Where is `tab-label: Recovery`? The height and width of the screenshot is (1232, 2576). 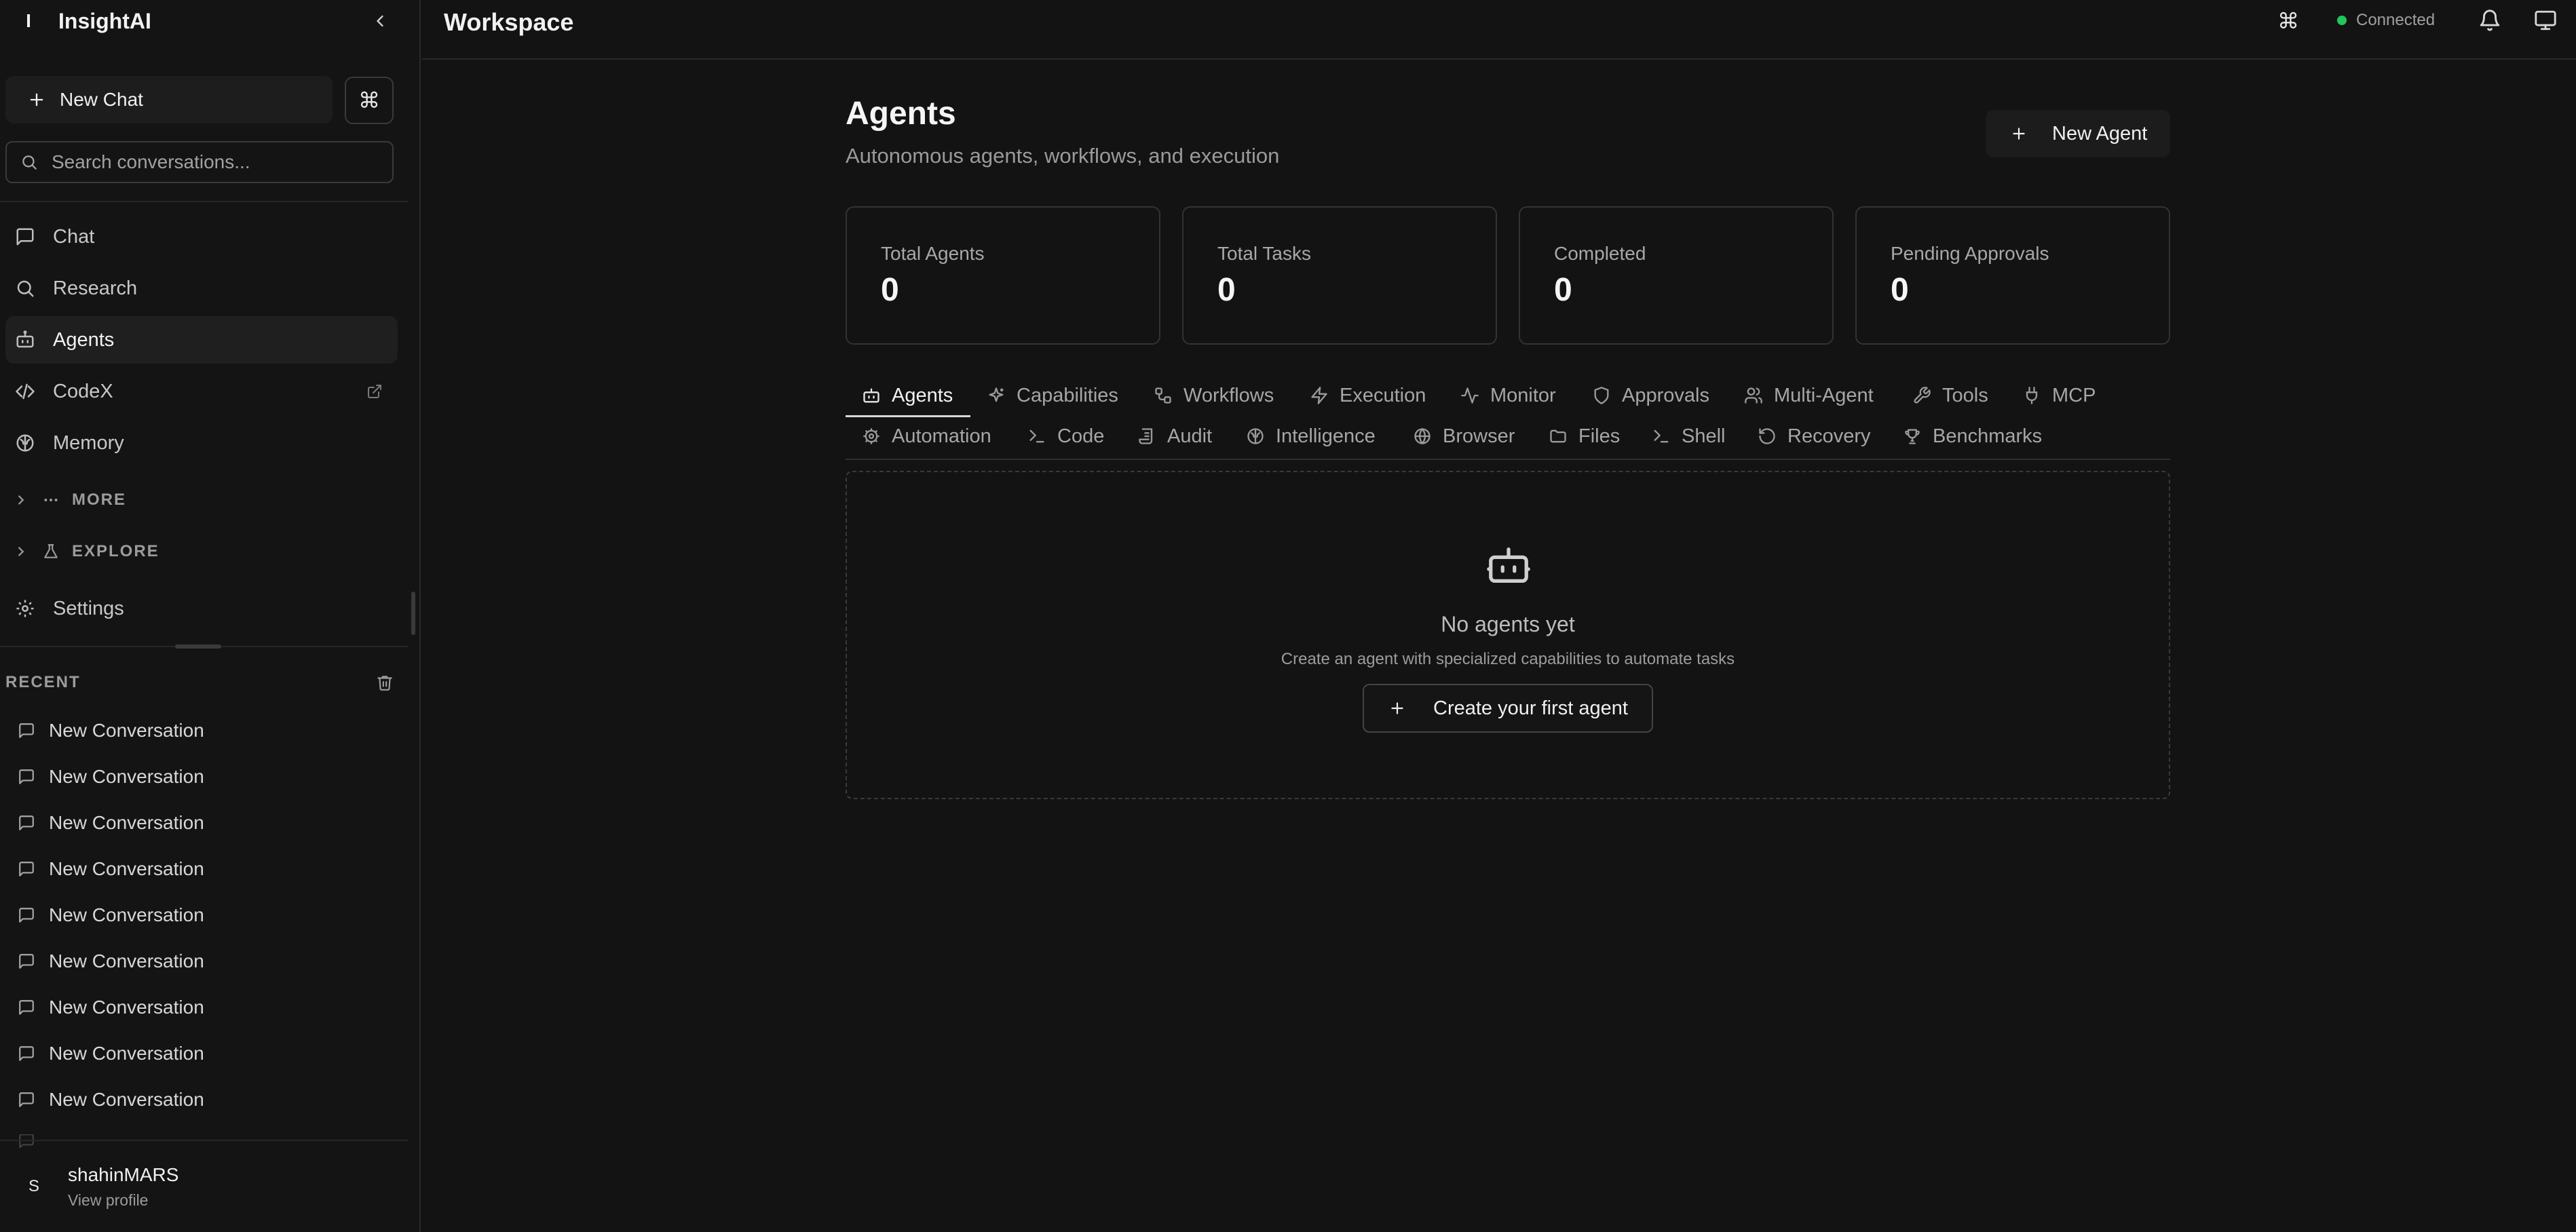
tab-label: Recovery is located at coordinates (1829, 436).